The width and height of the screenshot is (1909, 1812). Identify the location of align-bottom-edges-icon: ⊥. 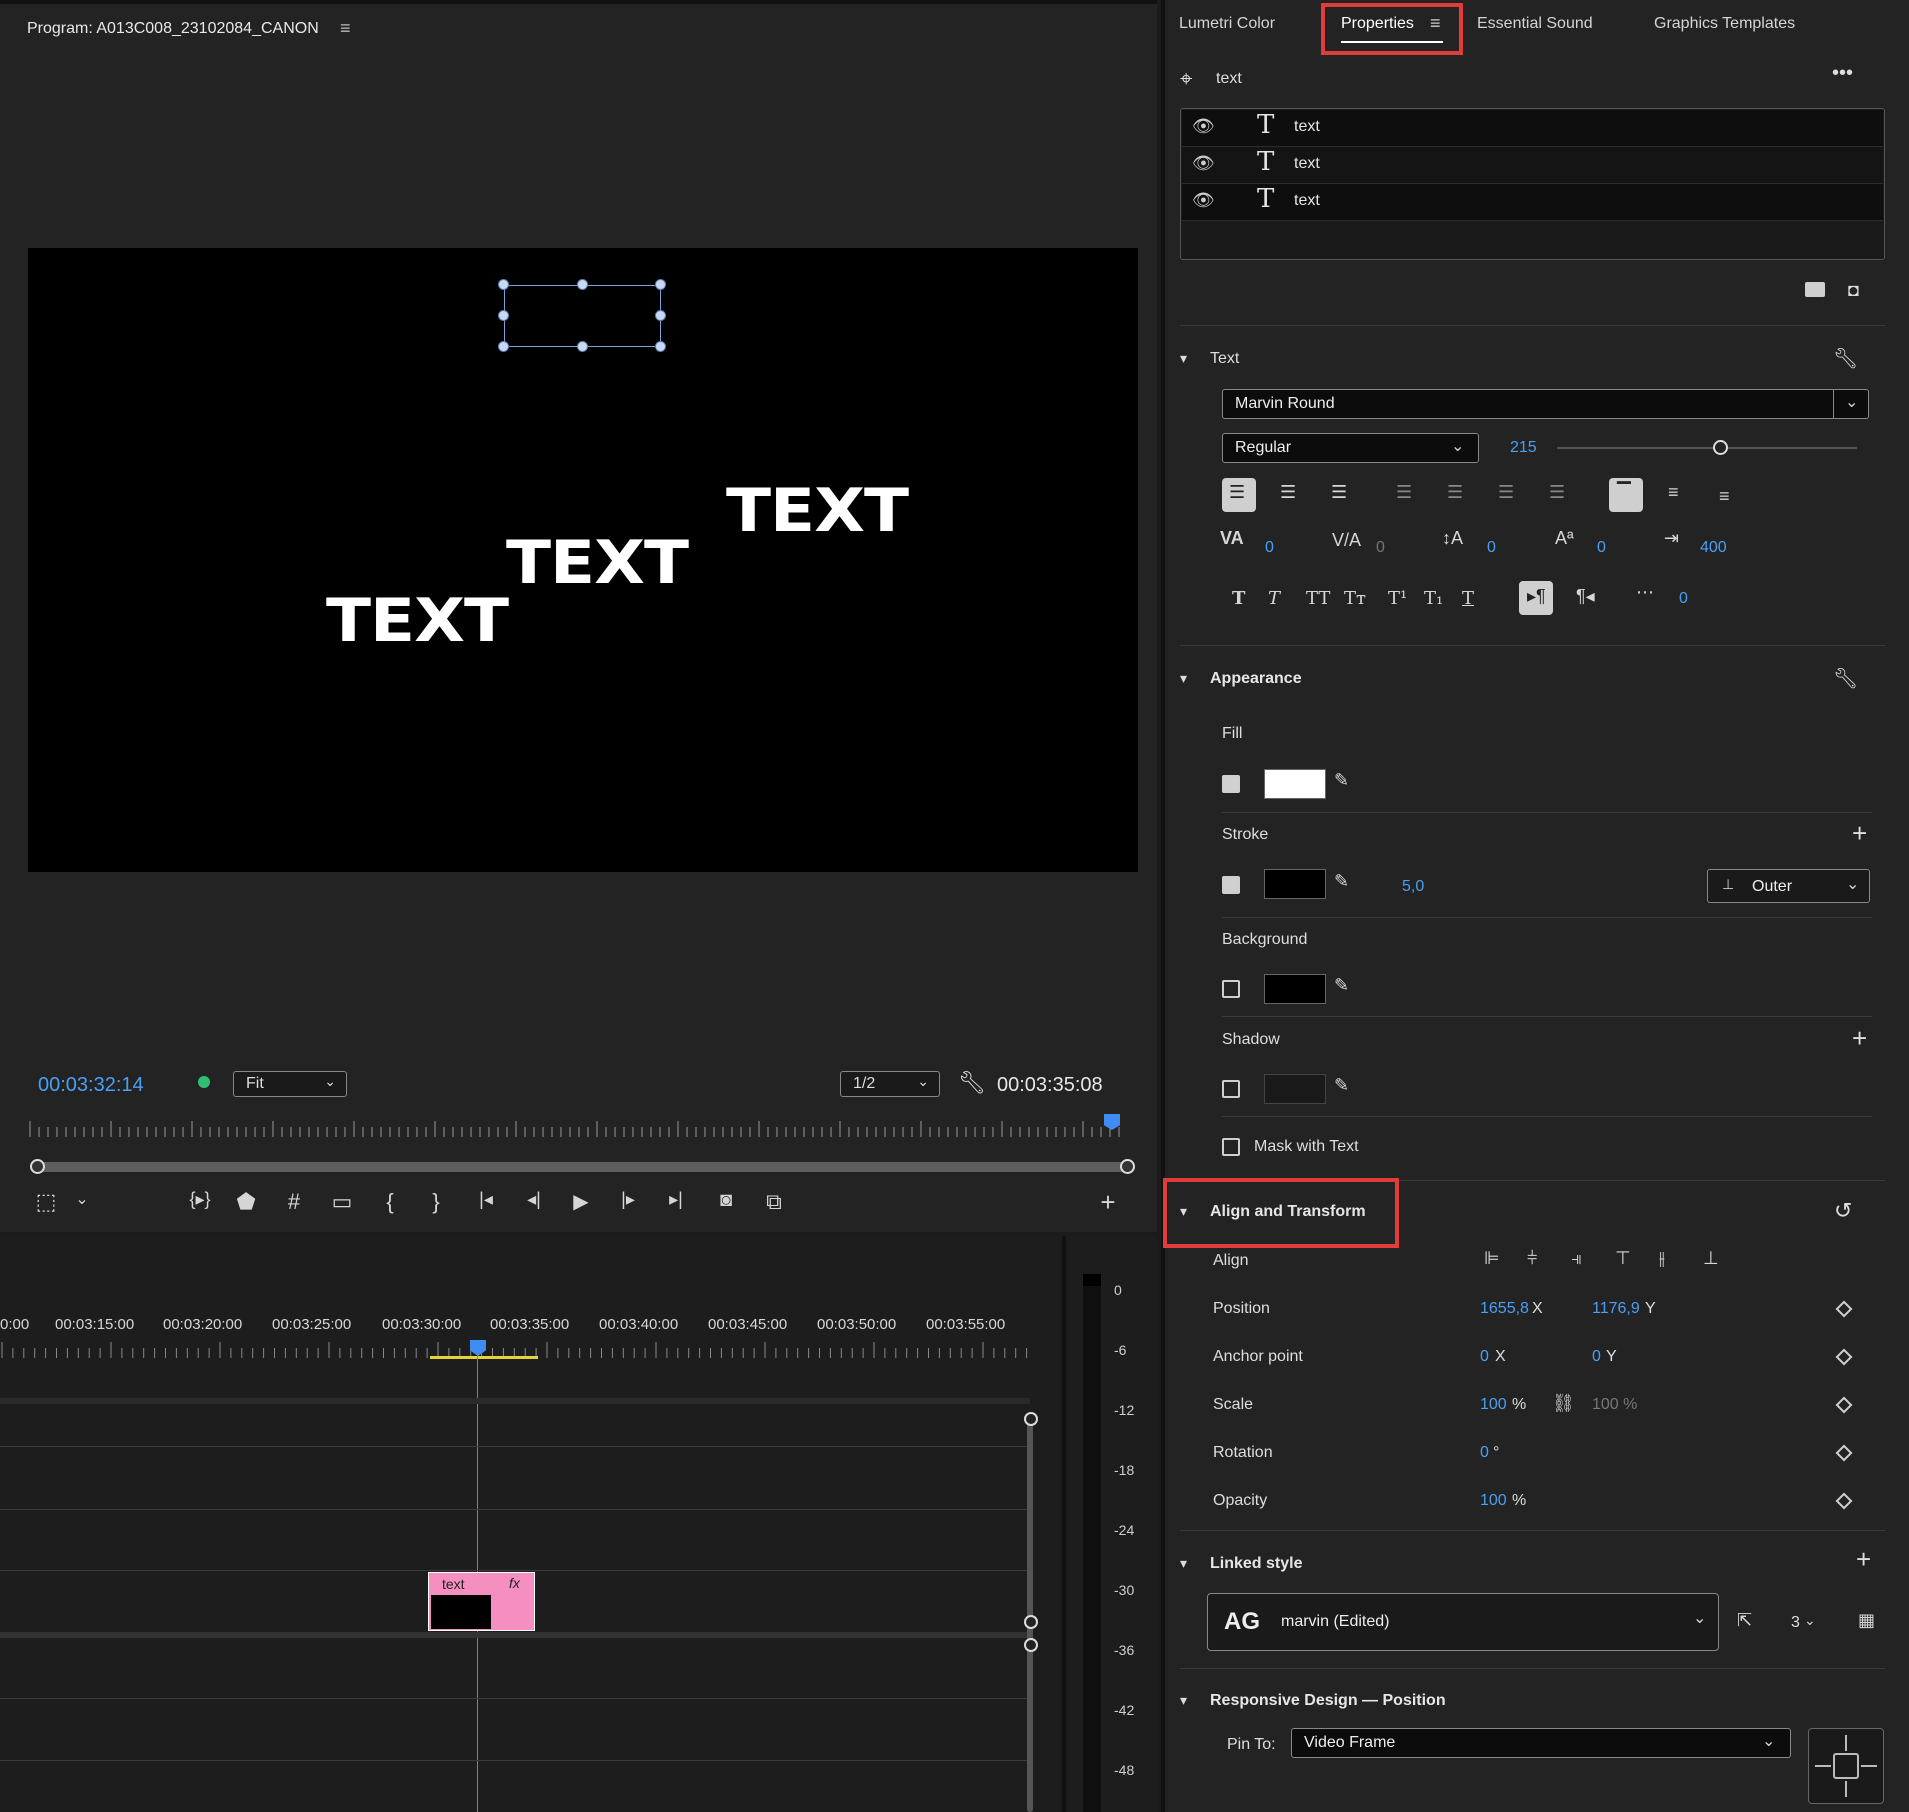
(1711, 1258).